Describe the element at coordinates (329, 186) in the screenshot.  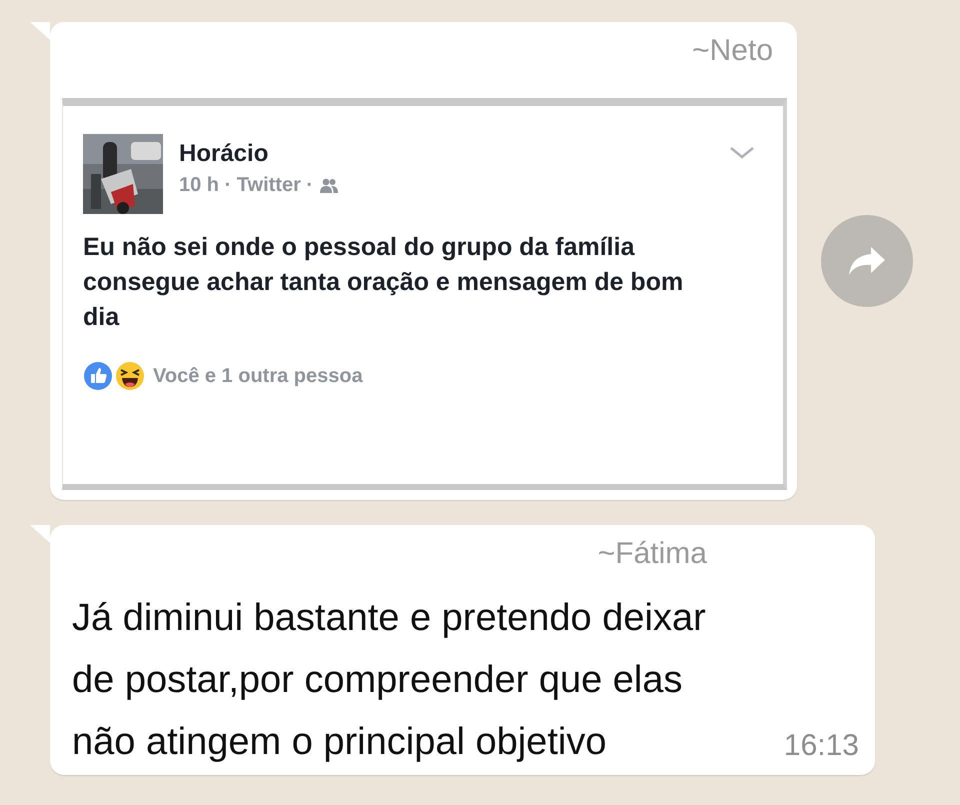
I see `friends-icon` at that location.